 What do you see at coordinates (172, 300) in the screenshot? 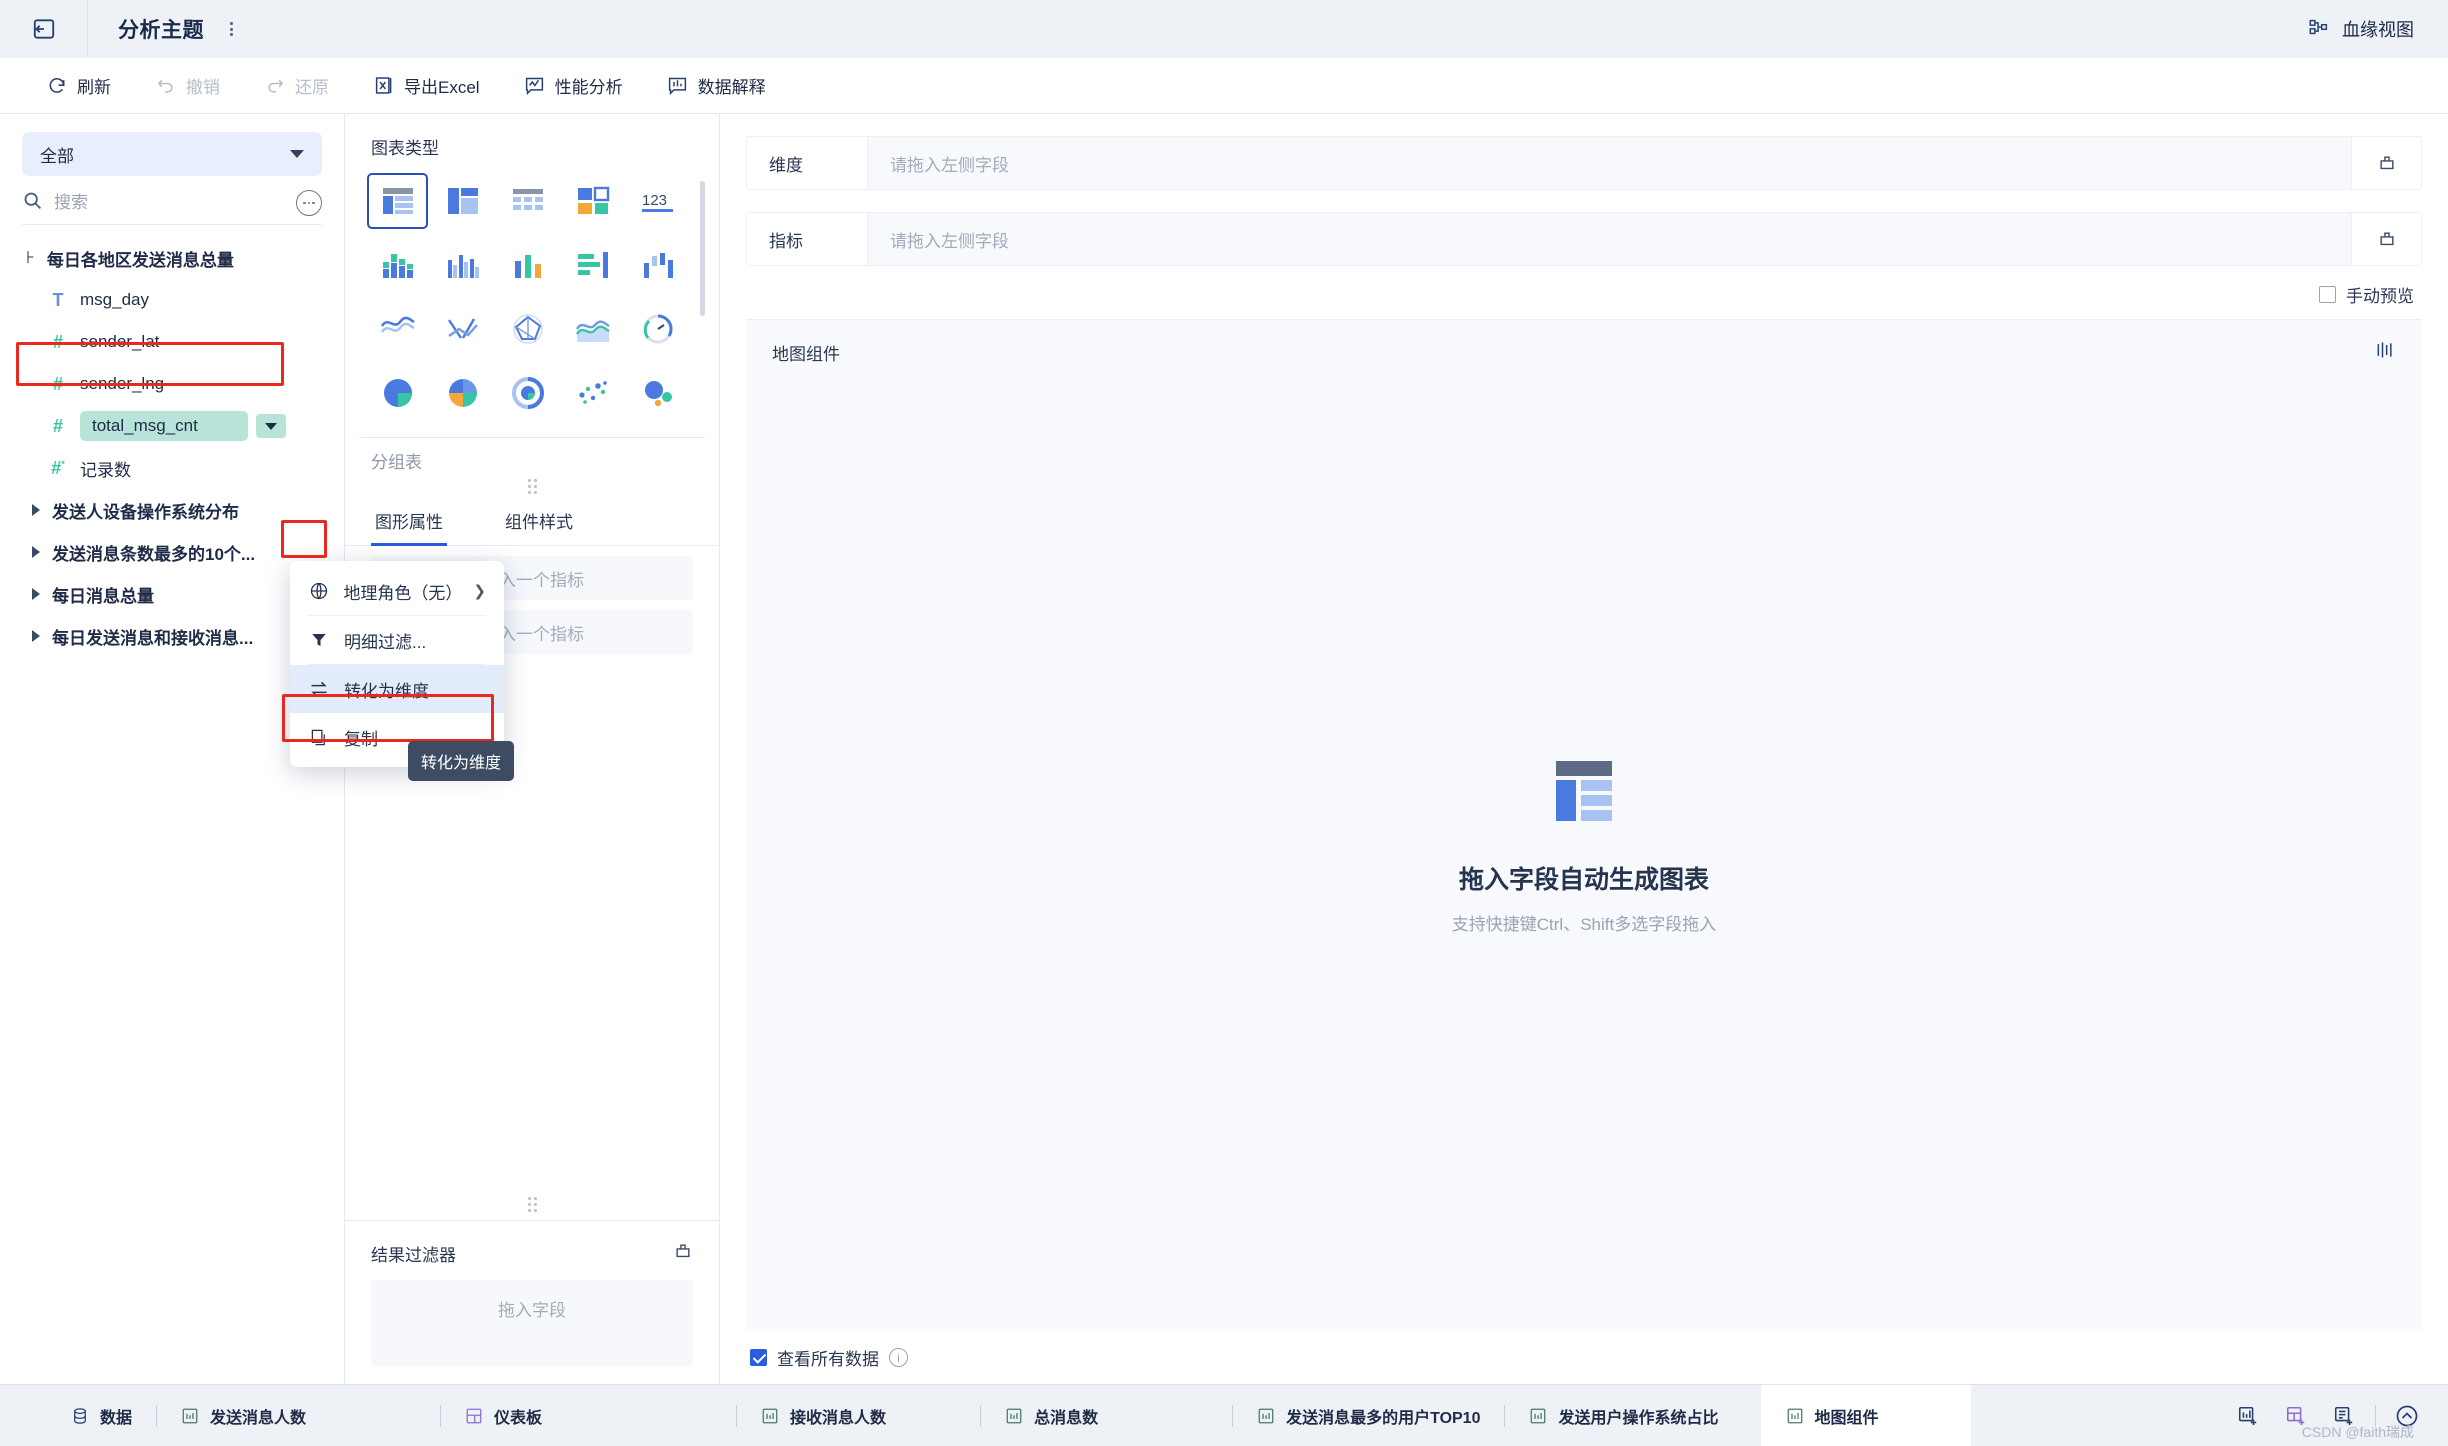
I see `tree-field-msg-day: T msg_day` at bounding box center [172, 300].